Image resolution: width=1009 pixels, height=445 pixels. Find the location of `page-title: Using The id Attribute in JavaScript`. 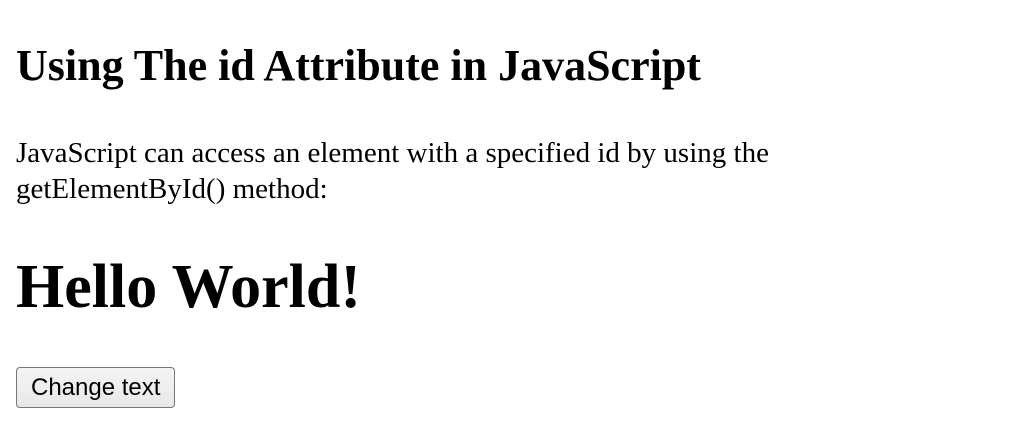

page-title: Using The id Attribute in JavaScript is located at coordinates (358, 65).